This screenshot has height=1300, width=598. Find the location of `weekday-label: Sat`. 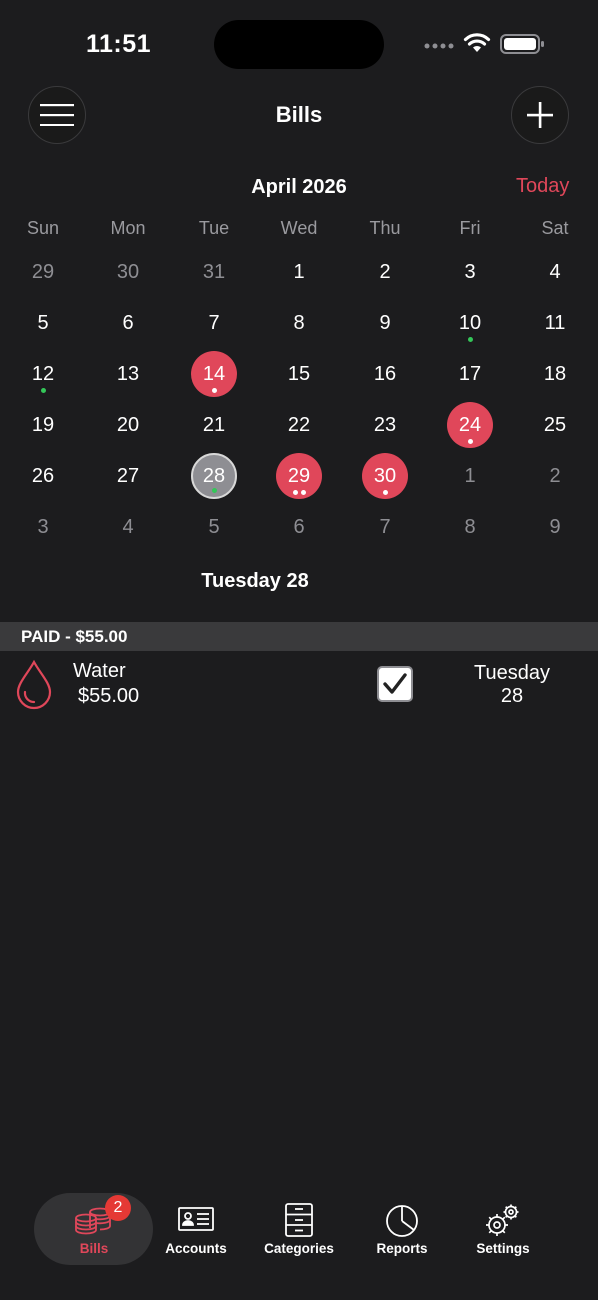

weekday-label: Sat is located at coordinates (555, 228).